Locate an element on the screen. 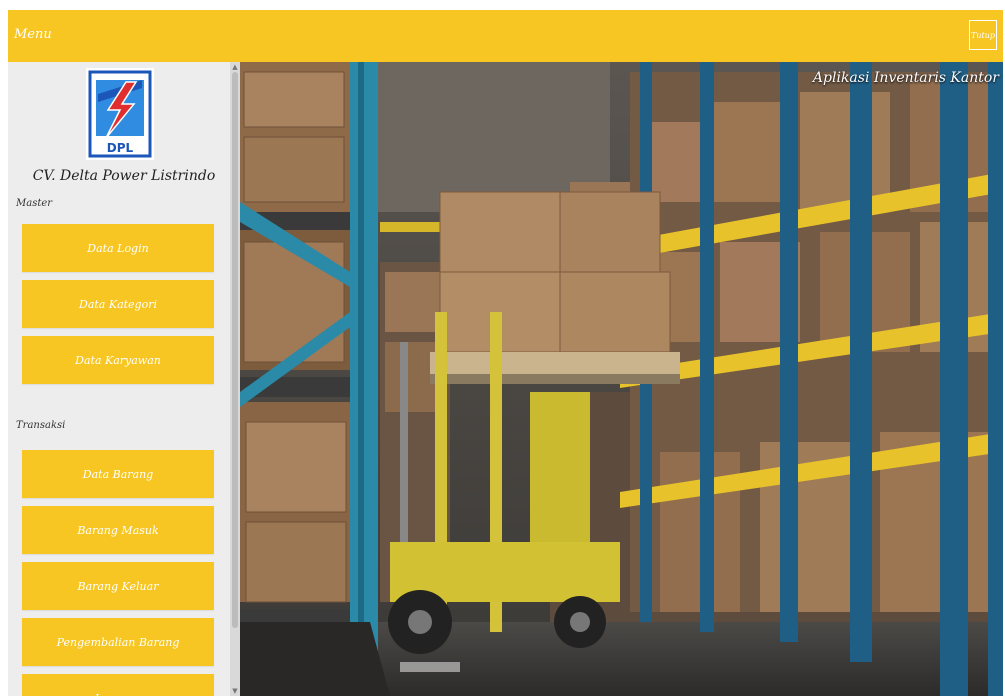 The image size is (1005, 698). close-button: Tutup is located at coordinates (983, 35).